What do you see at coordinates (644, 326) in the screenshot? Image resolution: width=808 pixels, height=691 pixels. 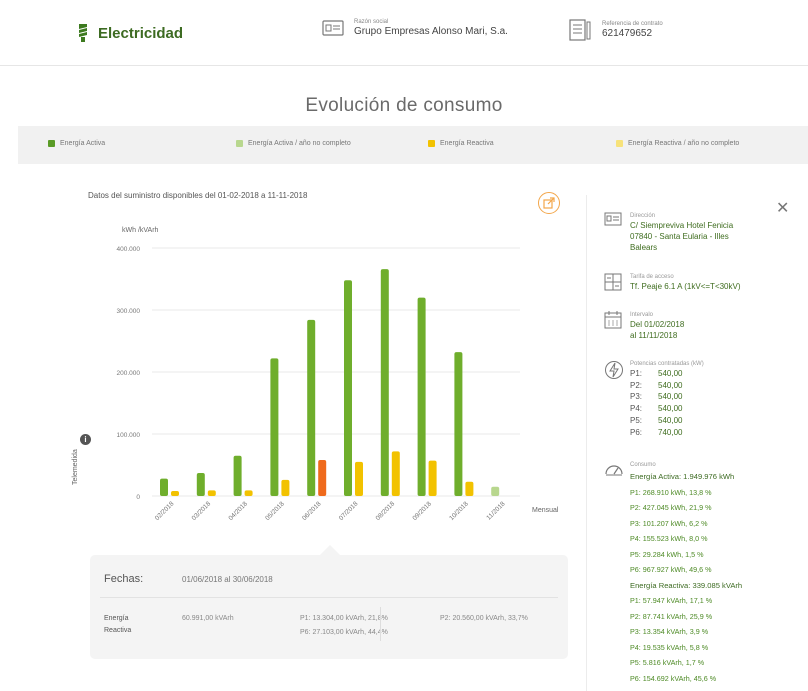 I see `intervalo-block: Intervalo Del 01/02/2018 al 11/11/2018` at bounding box center [644, 326].